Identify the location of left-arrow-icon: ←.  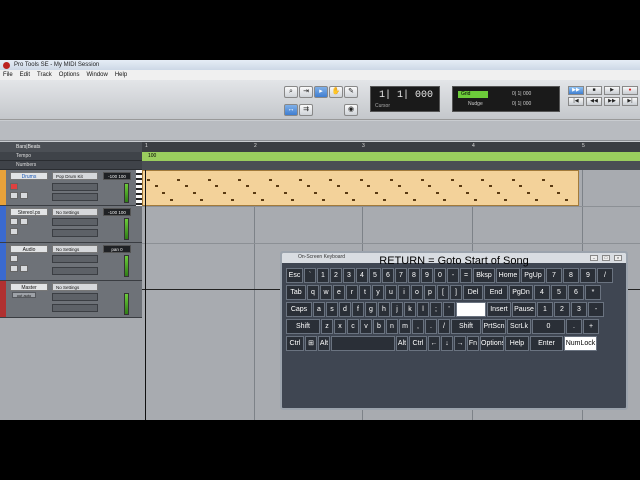
(434, 343).